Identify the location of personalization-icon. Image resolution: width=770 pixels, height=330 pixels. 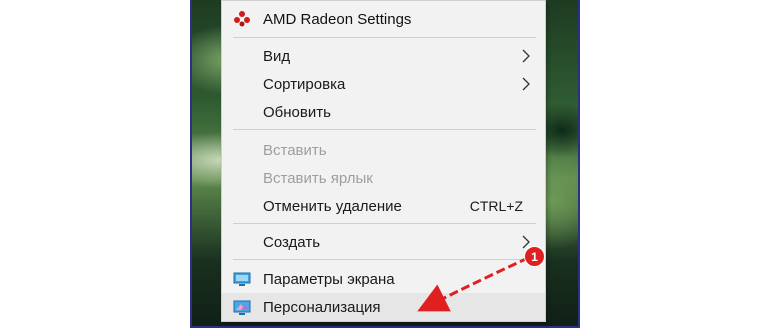
(242, 307).